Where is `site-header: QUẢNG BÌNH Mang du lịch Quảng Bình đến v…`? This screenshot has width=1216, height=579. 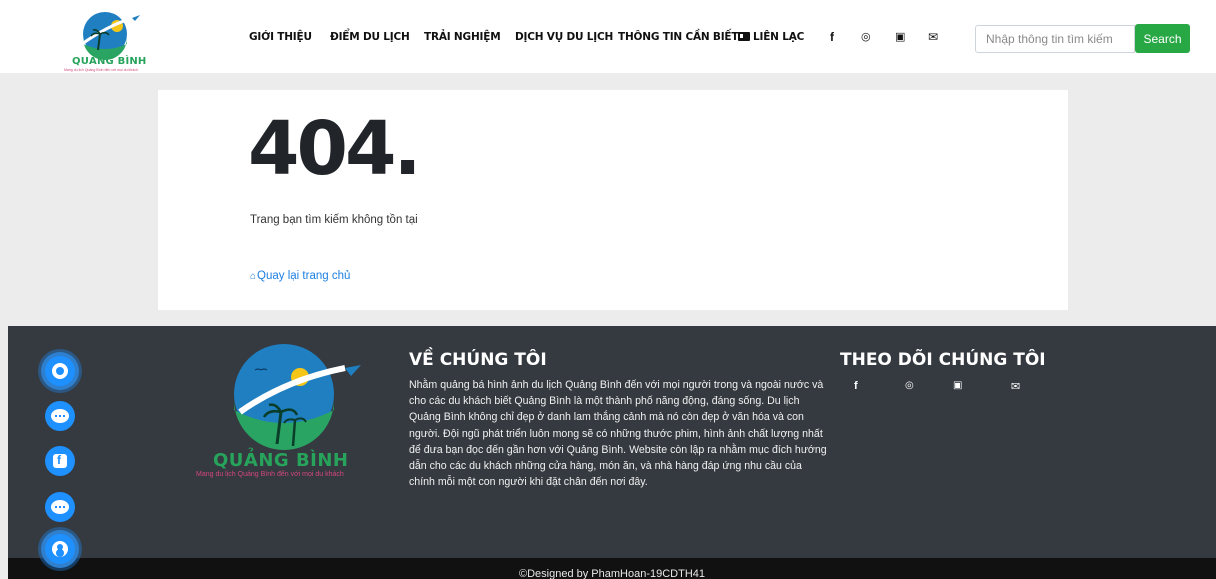 site-header: QUẢNG BÌNH Mang du lịch Quảng Bình đến v… is located at coordinates (608, 36).